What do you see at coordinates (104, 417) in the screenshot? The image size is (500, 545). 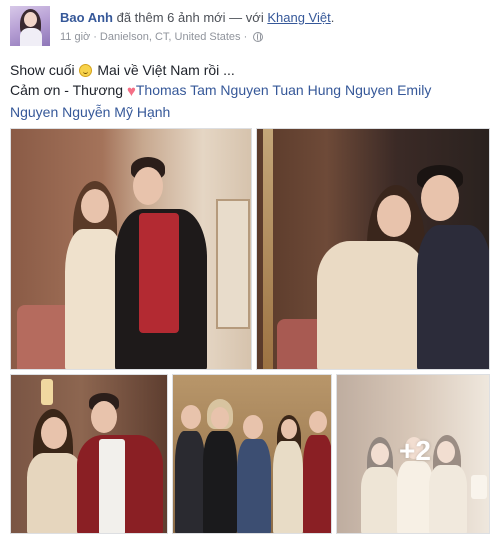 I see `photo-3-man-head` at bounding box center [104, 417].